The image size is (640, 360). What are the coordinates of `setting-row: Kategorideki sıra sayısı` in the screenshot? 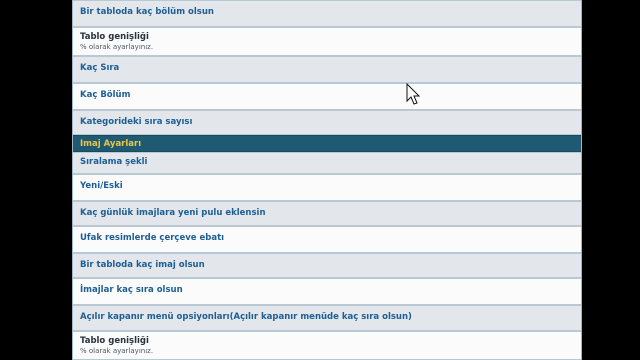 It's located at (327, 122).